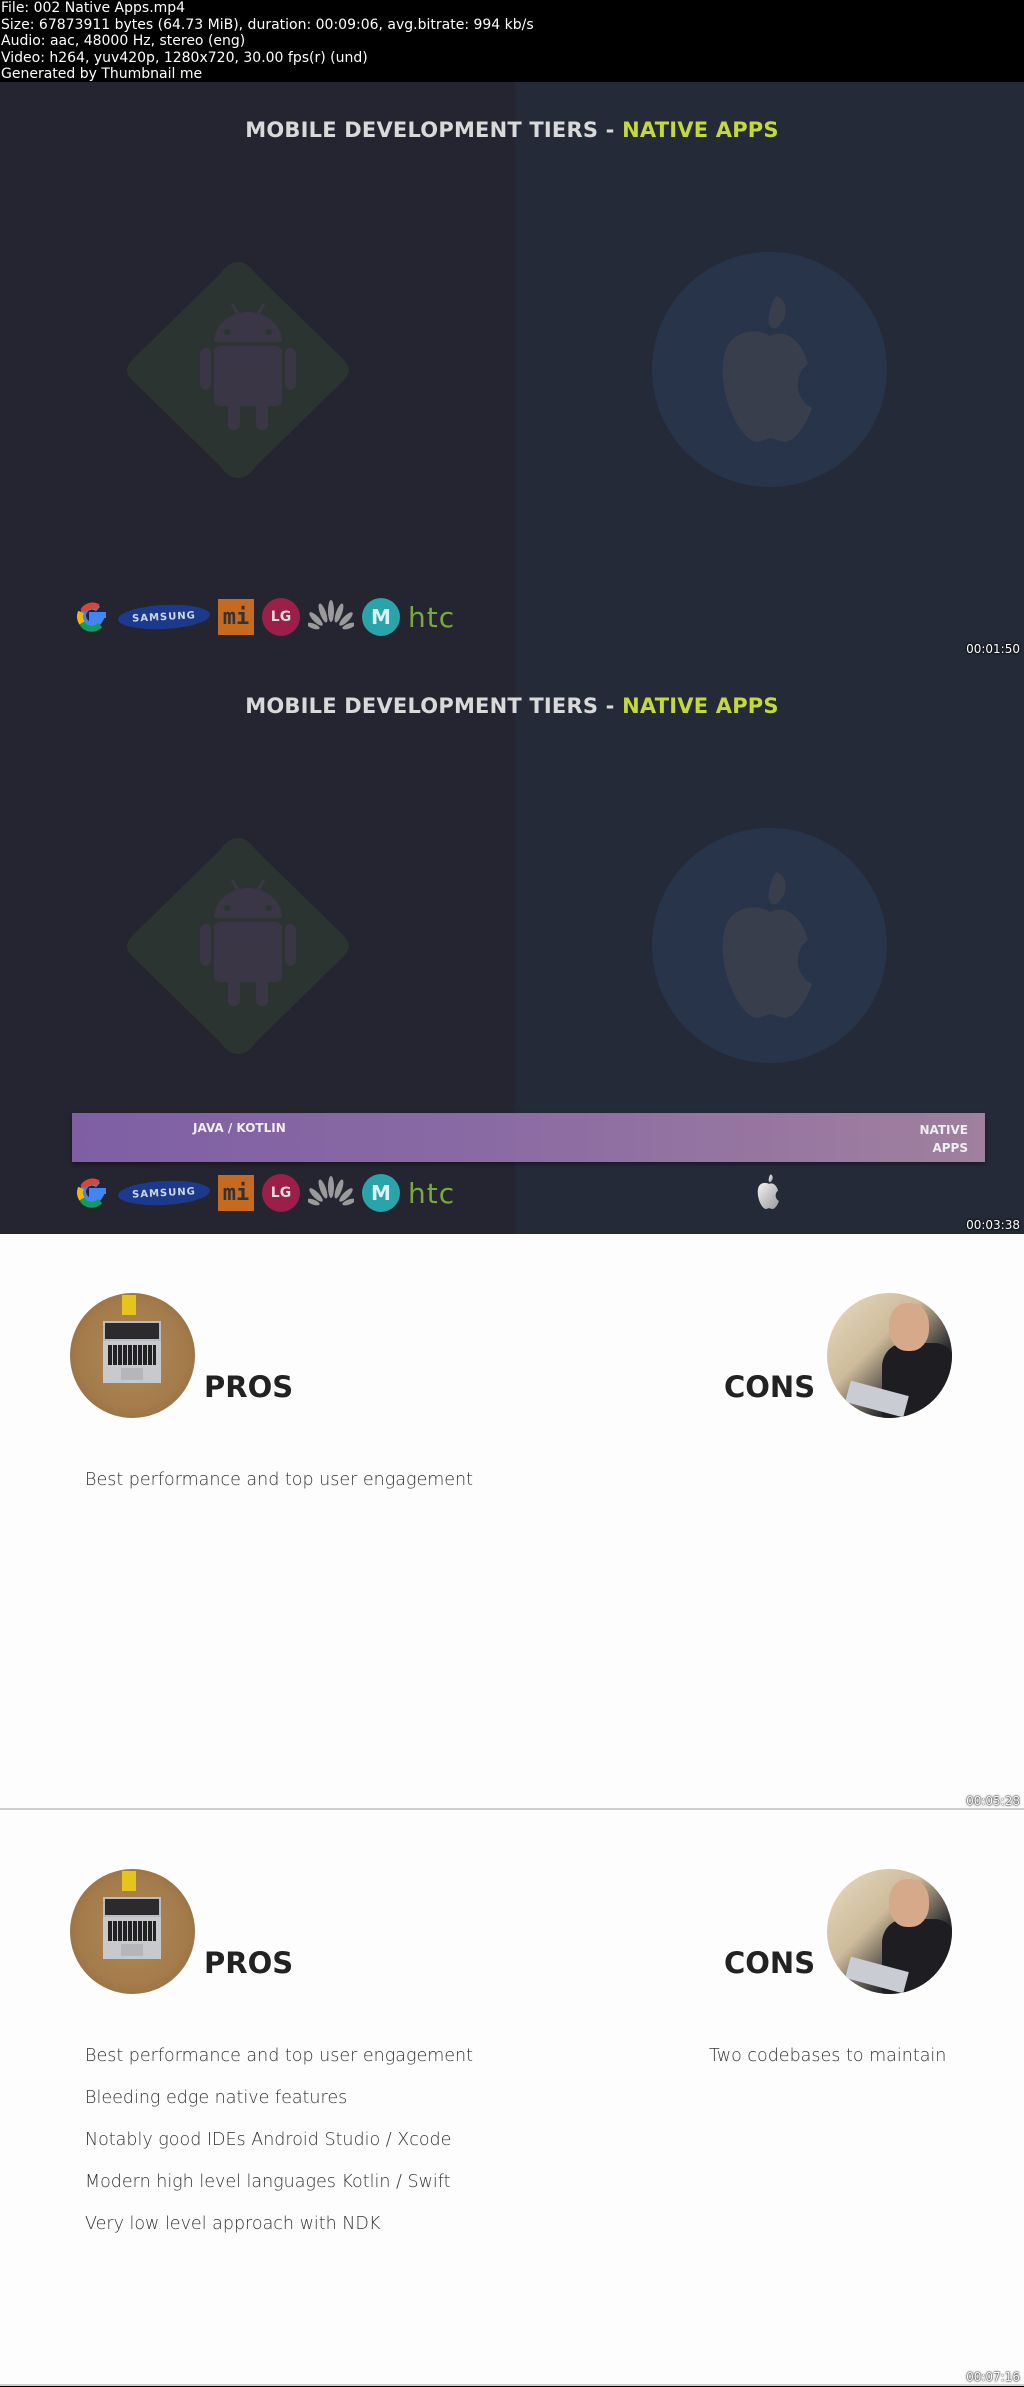 The image size is (1024, 2387). What do you see at coordinates (943, 1139) in the screenshot?
I see `tier-label: NATIVE APPS` at bounding box center [943, 1139].